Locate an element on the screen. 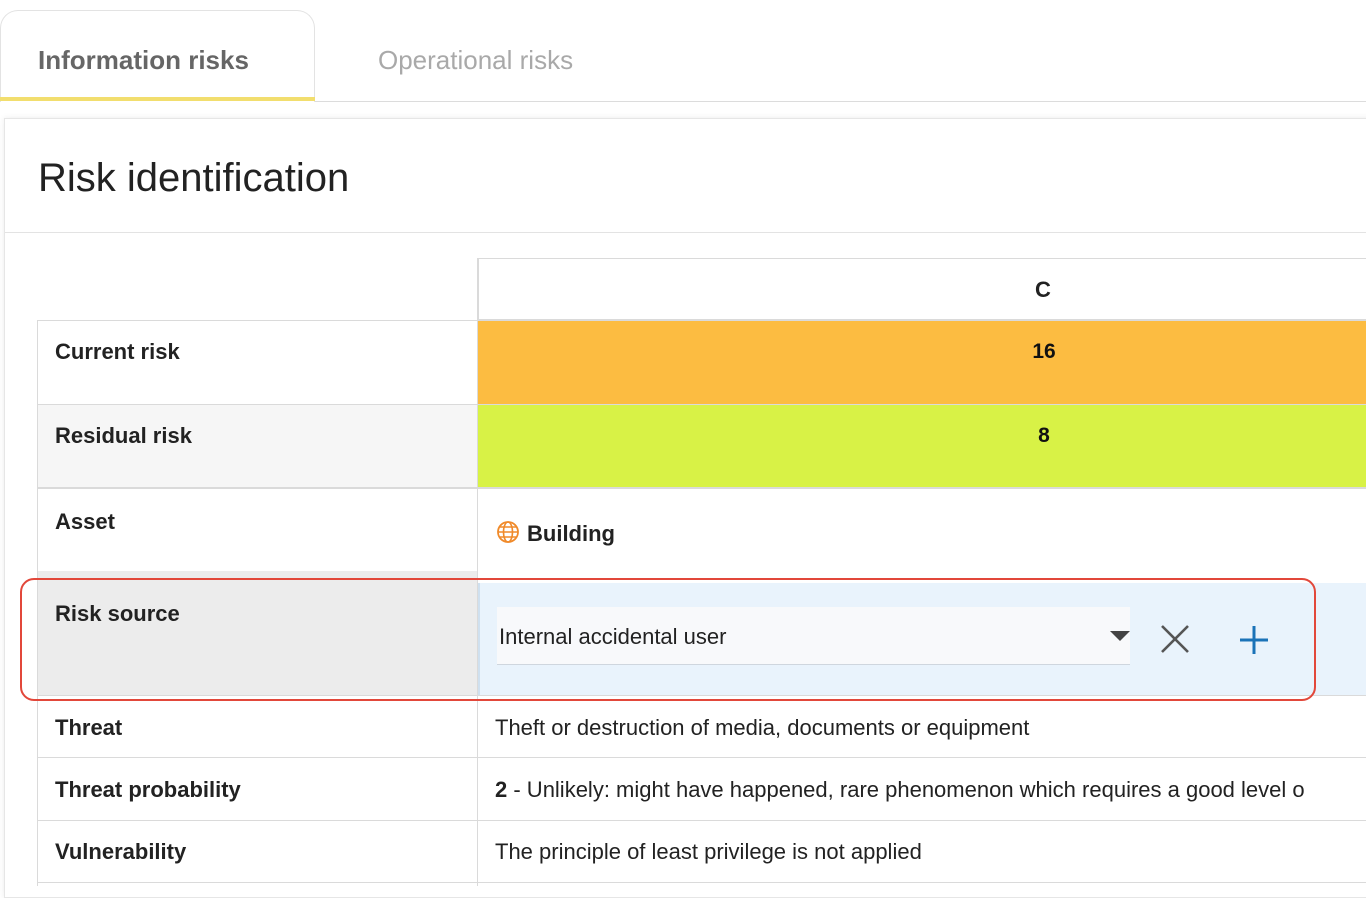  risk-source-select: Internal accidental user is located at coordinates (813, 636).